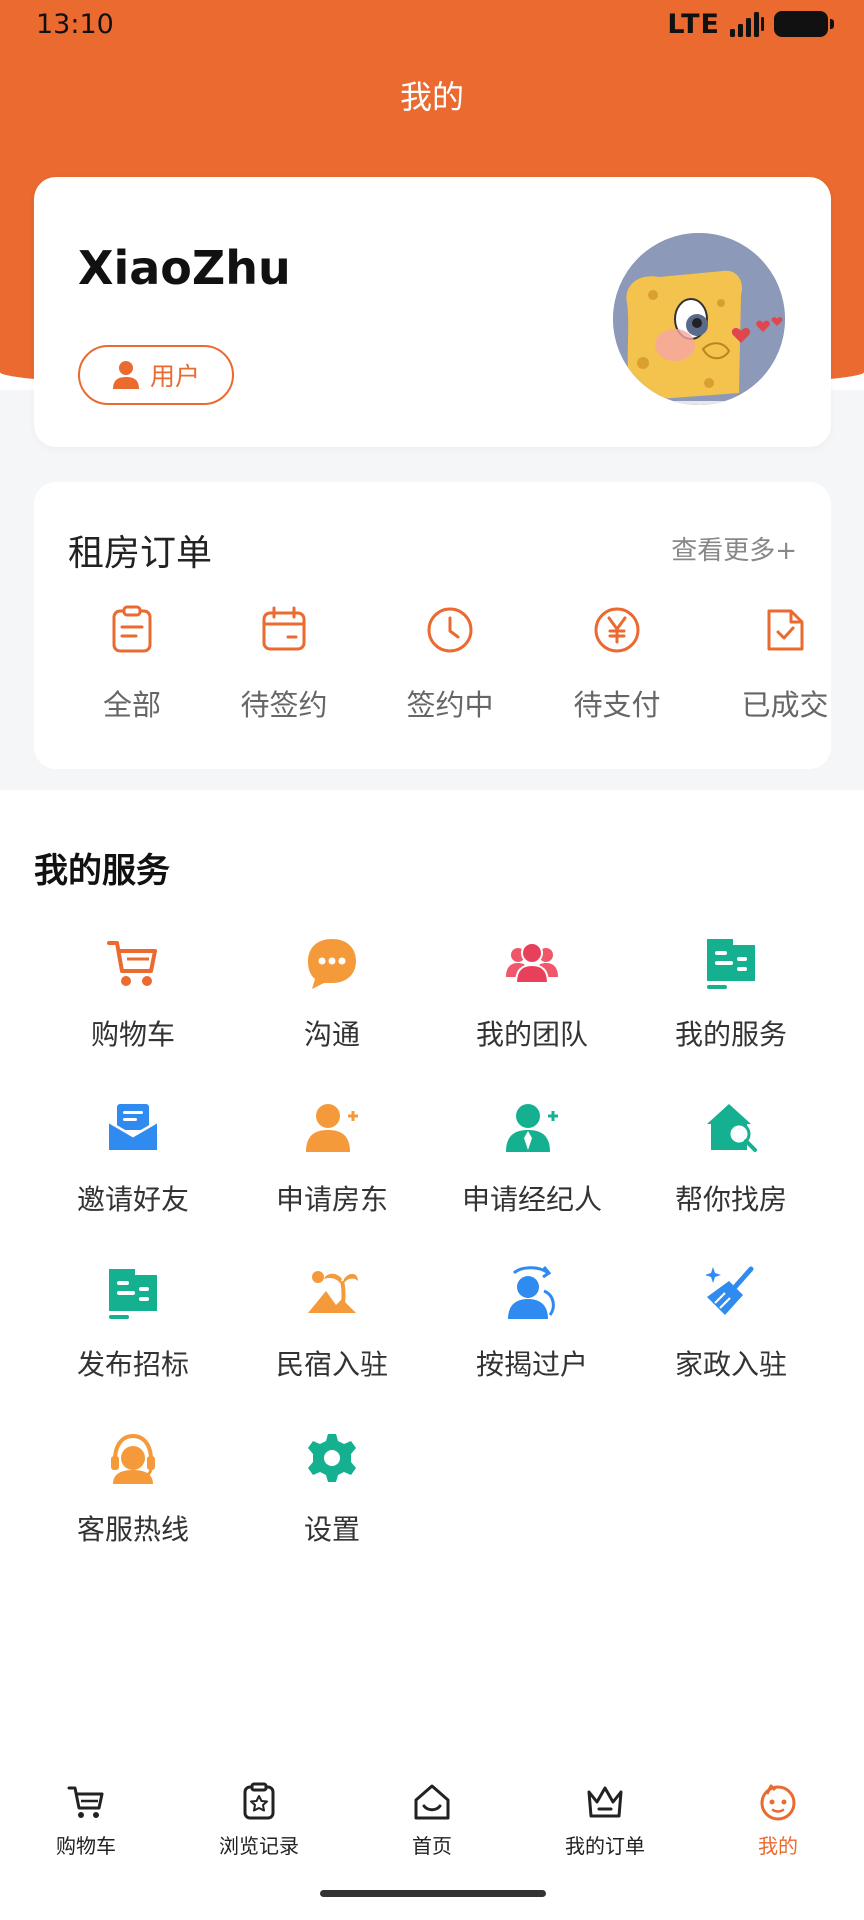 This screenshot has height=1920, width=864. I want to click on order-filter-pending-pay: 待支付, so click(617, 664).